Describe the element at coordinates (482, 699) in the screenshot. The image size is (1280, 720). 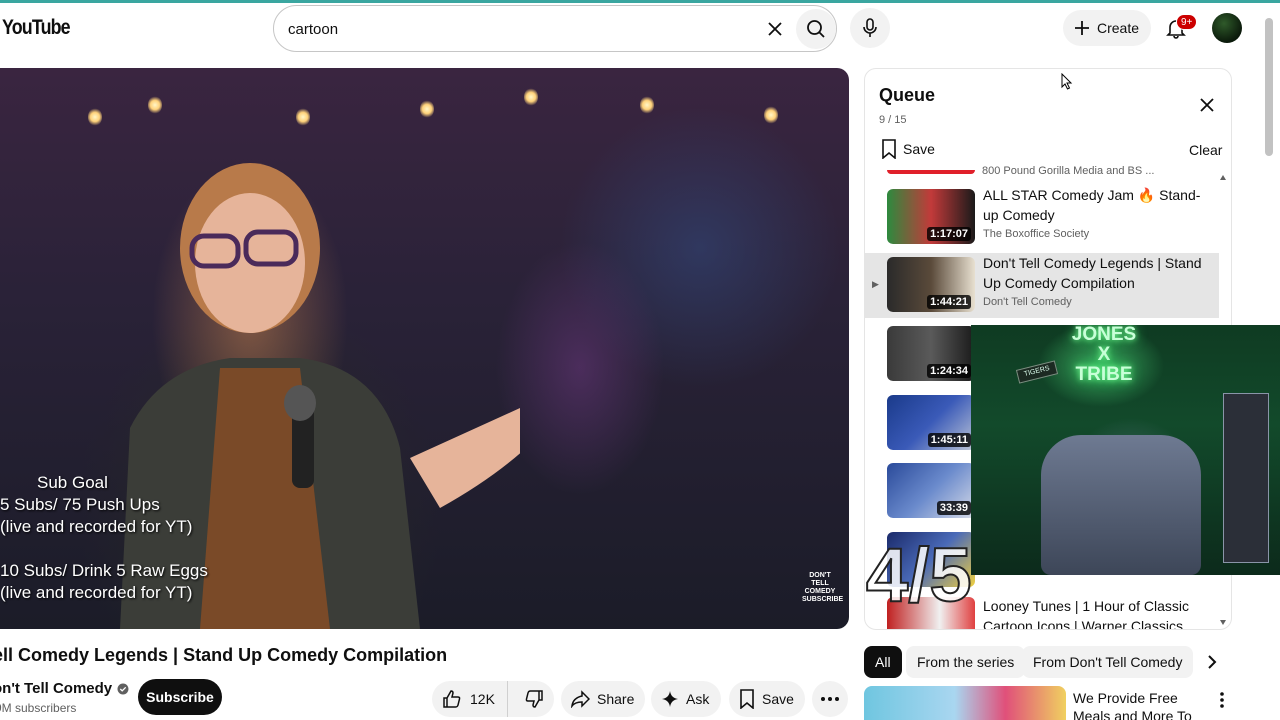
I see `like-count: 12K` at that location.